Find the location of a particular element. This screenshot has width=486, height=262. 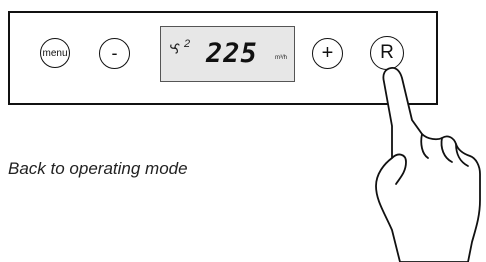

airflow-unit: m³/h is located at coordinates (281, 58).